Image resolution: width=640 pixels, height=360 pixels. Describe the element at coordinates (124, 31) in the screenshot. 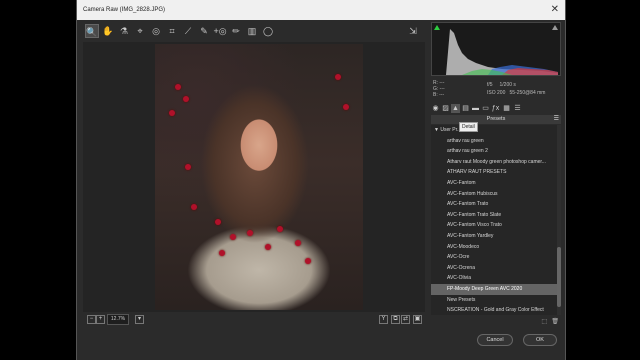

I see `white-balance-tool-icon: ⚗` at that location.